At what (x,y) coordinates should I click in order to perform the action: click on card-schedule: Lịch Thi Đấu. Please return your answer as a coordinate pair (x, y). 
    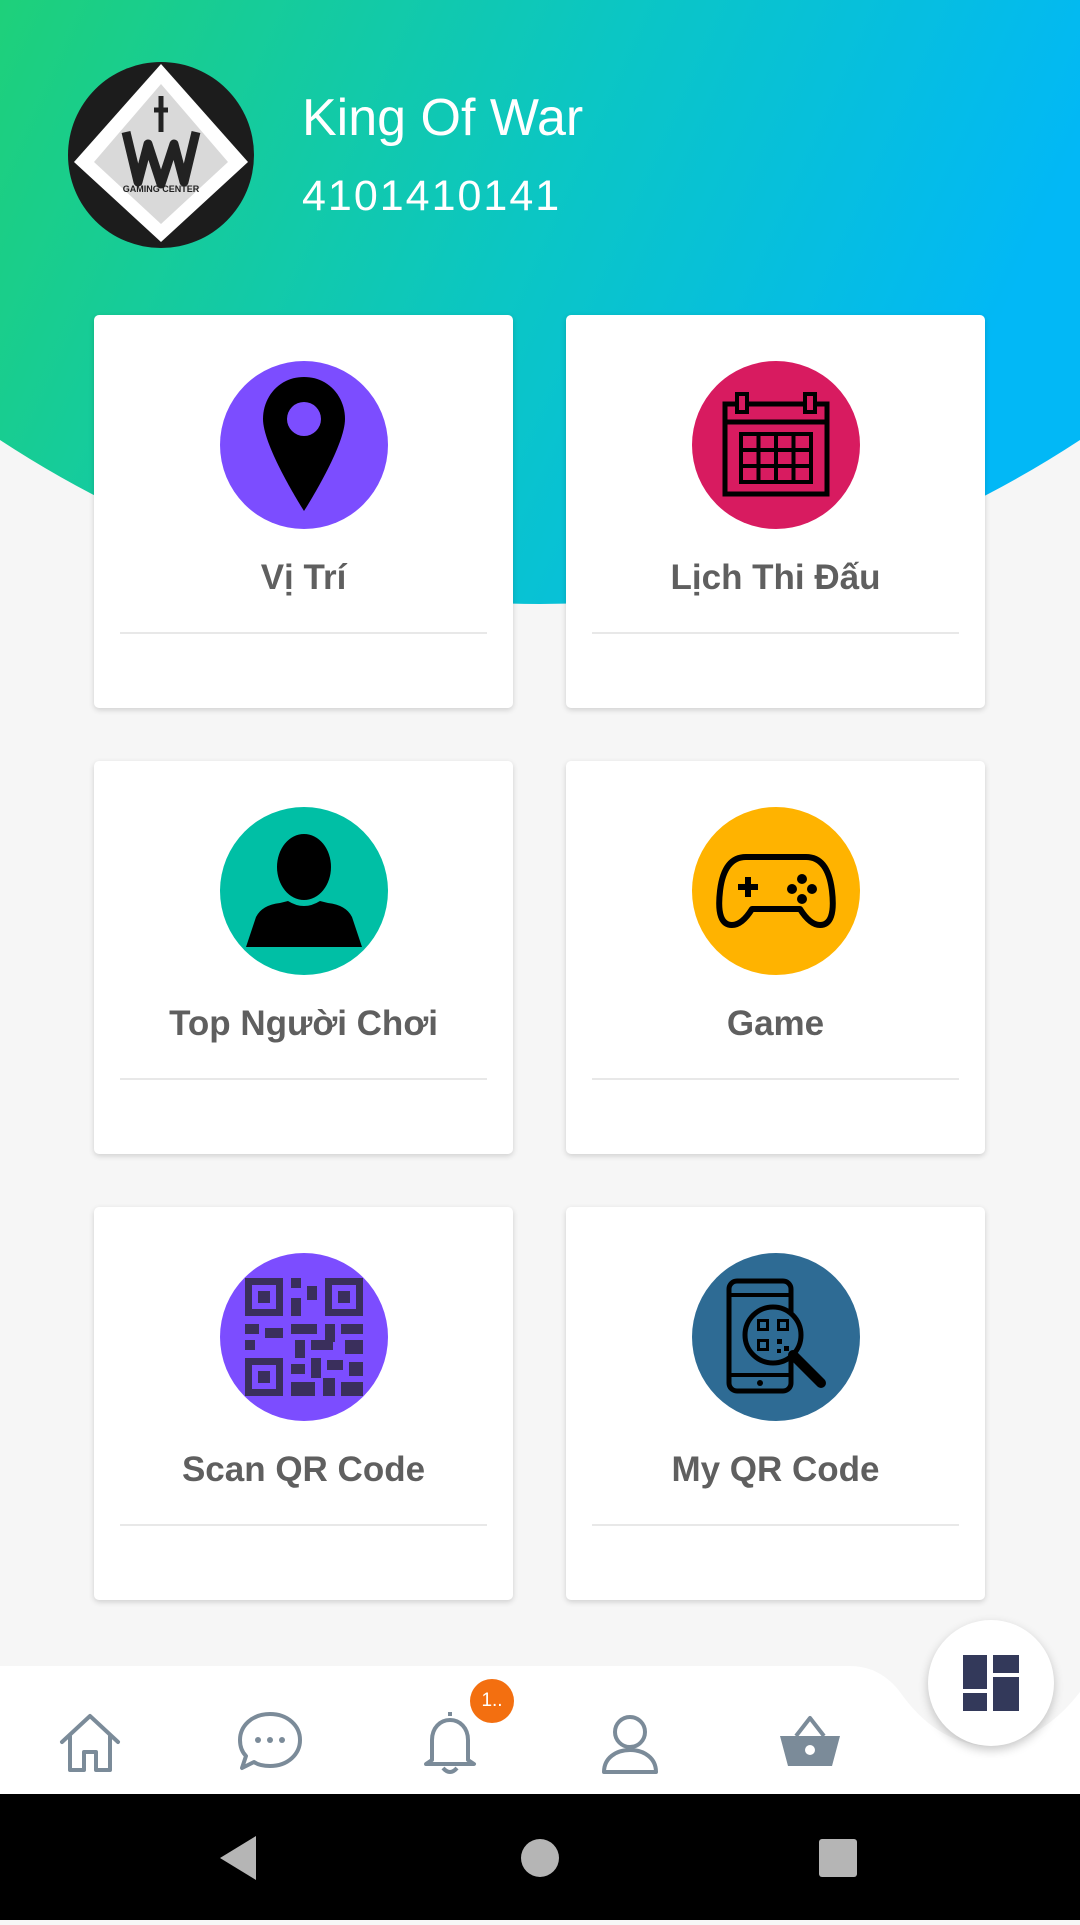
    Looking at the image, I should click on (775, 511).